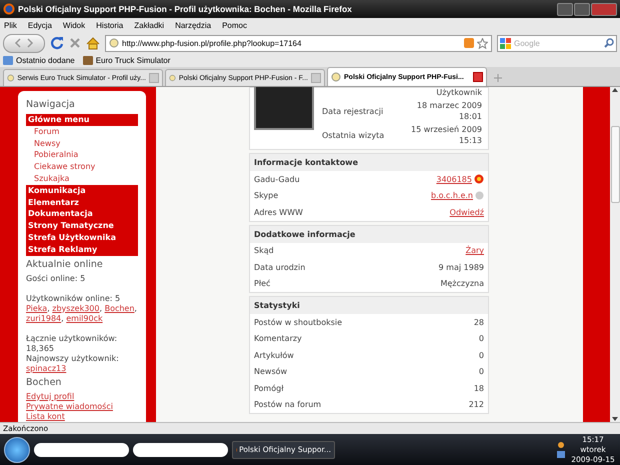 The height and width of the screenshot is (465, 620). I want to click on field-label: Płeć, so click(262, 283).